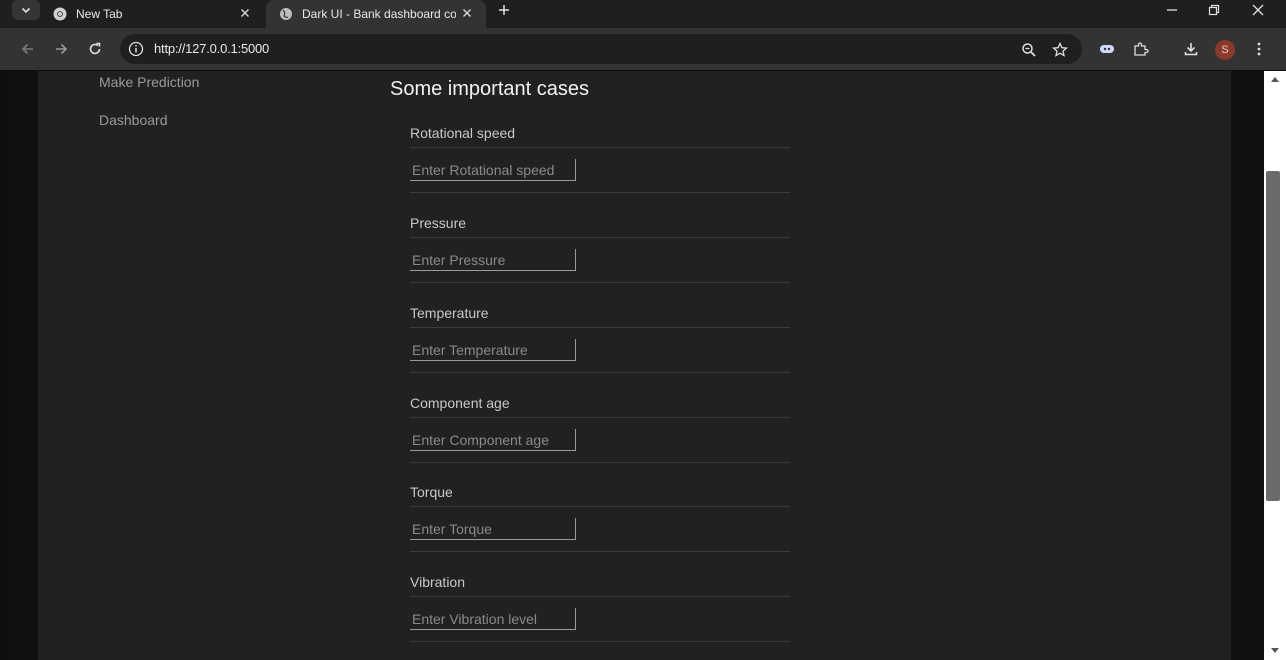 This screenshot has height=660, width=1286. I want to click on arrow-left-icon, so click(27, 49).